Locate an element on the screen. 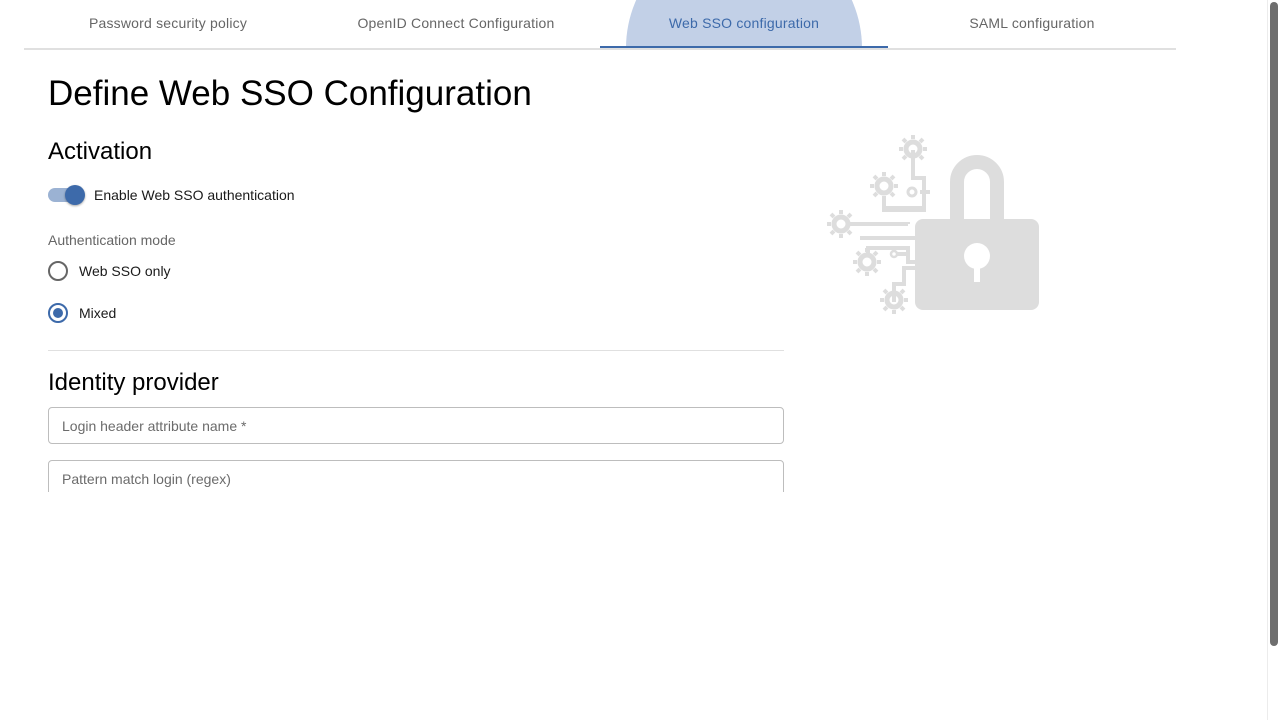 Image resolution: width=1280 pixels, height=720 pixels. enable-web-sso-toggle: Enable Web SSO authentication is located at coordinates (171, 195).